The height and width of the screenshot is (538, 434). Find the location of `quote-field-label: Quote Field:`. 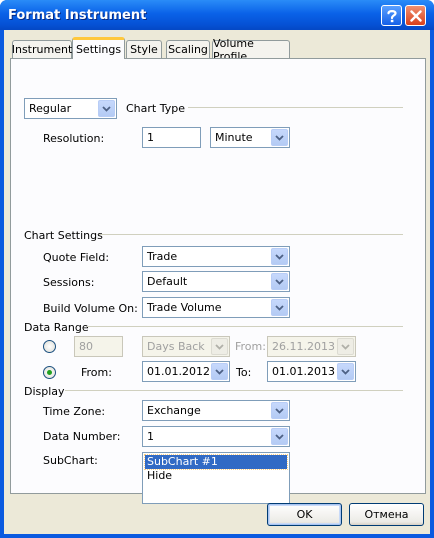

quote-field-label: Quote Field: is located at coordinates (76, 257).